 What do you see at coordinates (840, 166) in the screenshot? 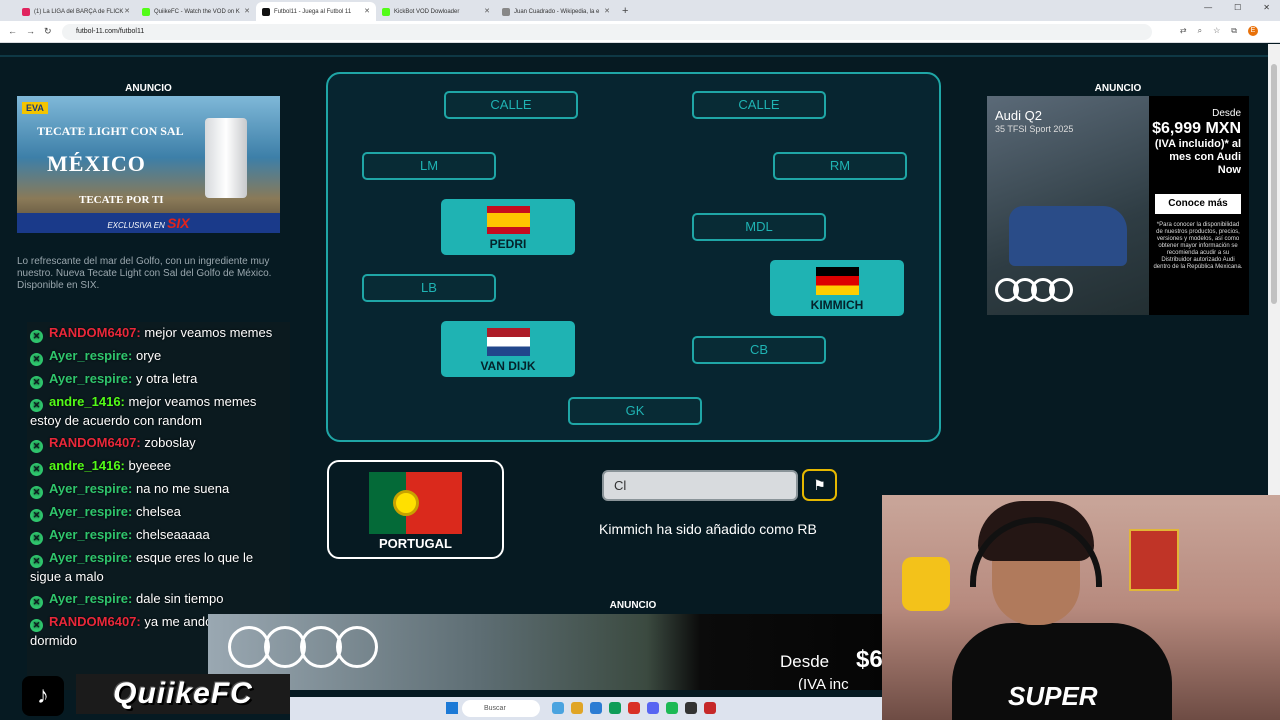
I see `slot-rm: RM` at bounding box center [840, 166].